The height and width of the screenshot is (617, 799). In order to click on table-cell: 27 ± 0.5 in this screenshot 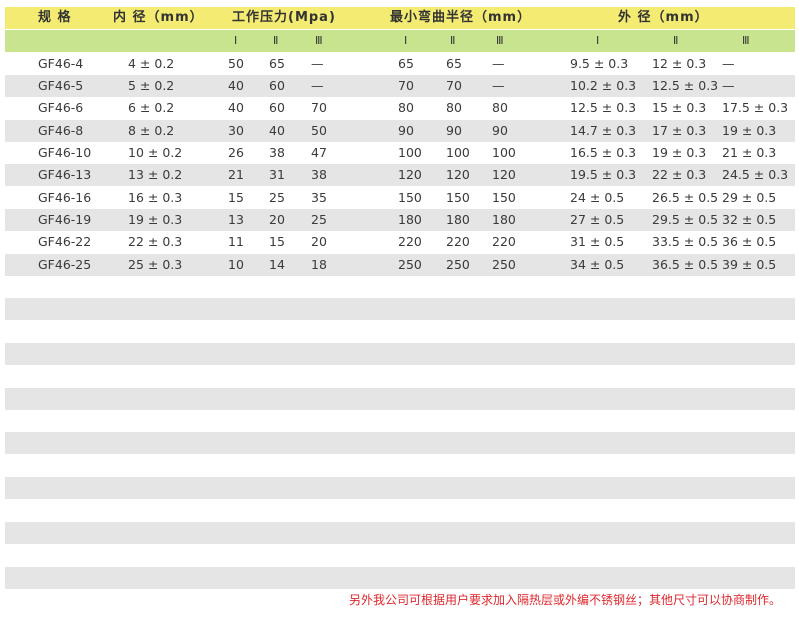, I will do `click(597, 219)`.